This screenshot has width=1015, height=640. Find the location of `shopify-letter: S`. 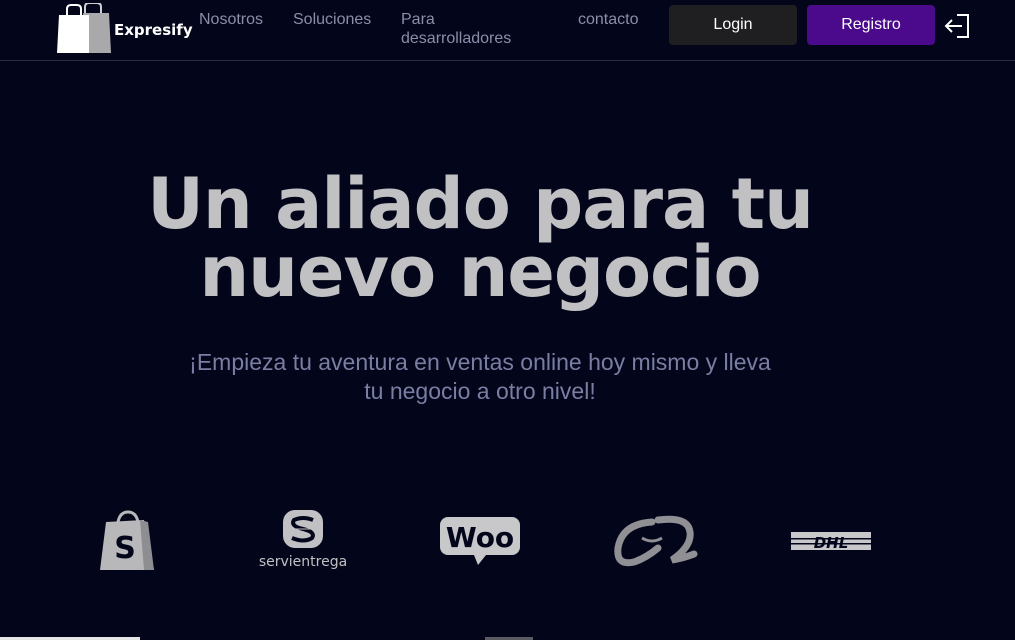

shopify-letter: S is located at coordinates (125, 548).